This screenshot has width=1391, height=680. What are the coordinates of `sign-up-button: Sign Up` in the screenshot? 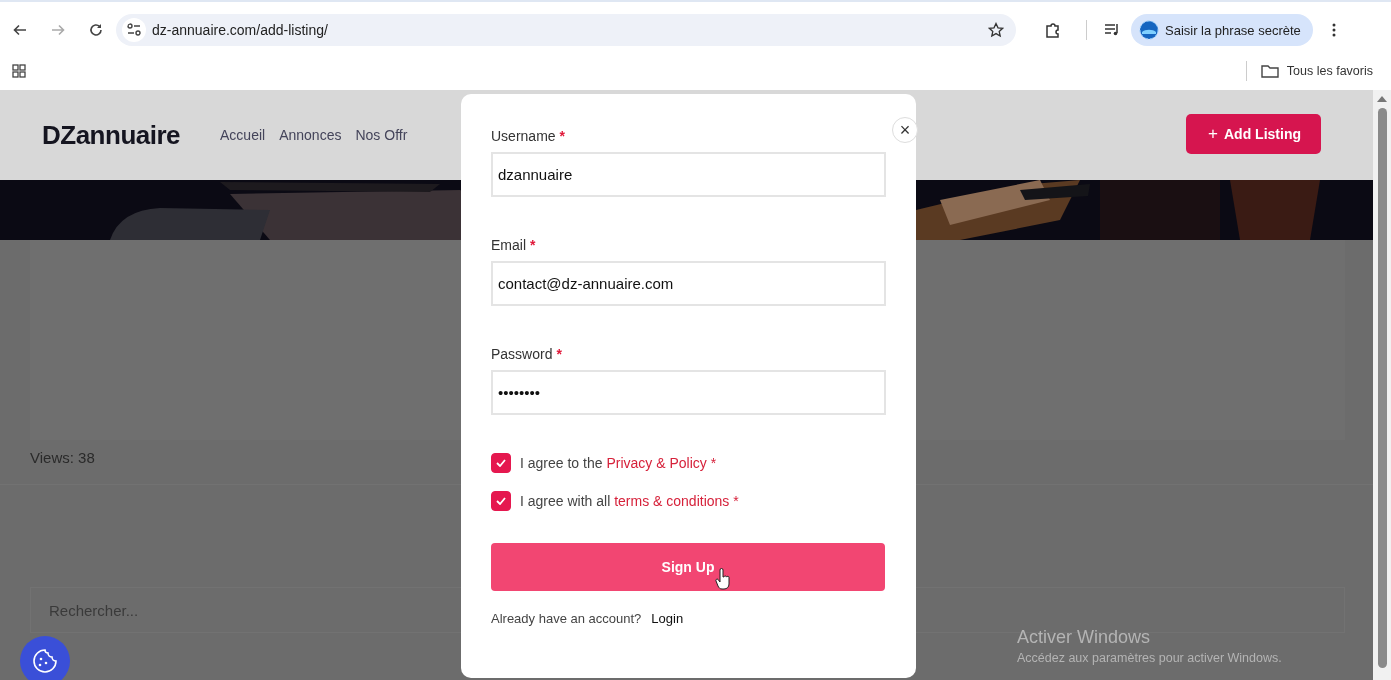 It's located at (688, 567).